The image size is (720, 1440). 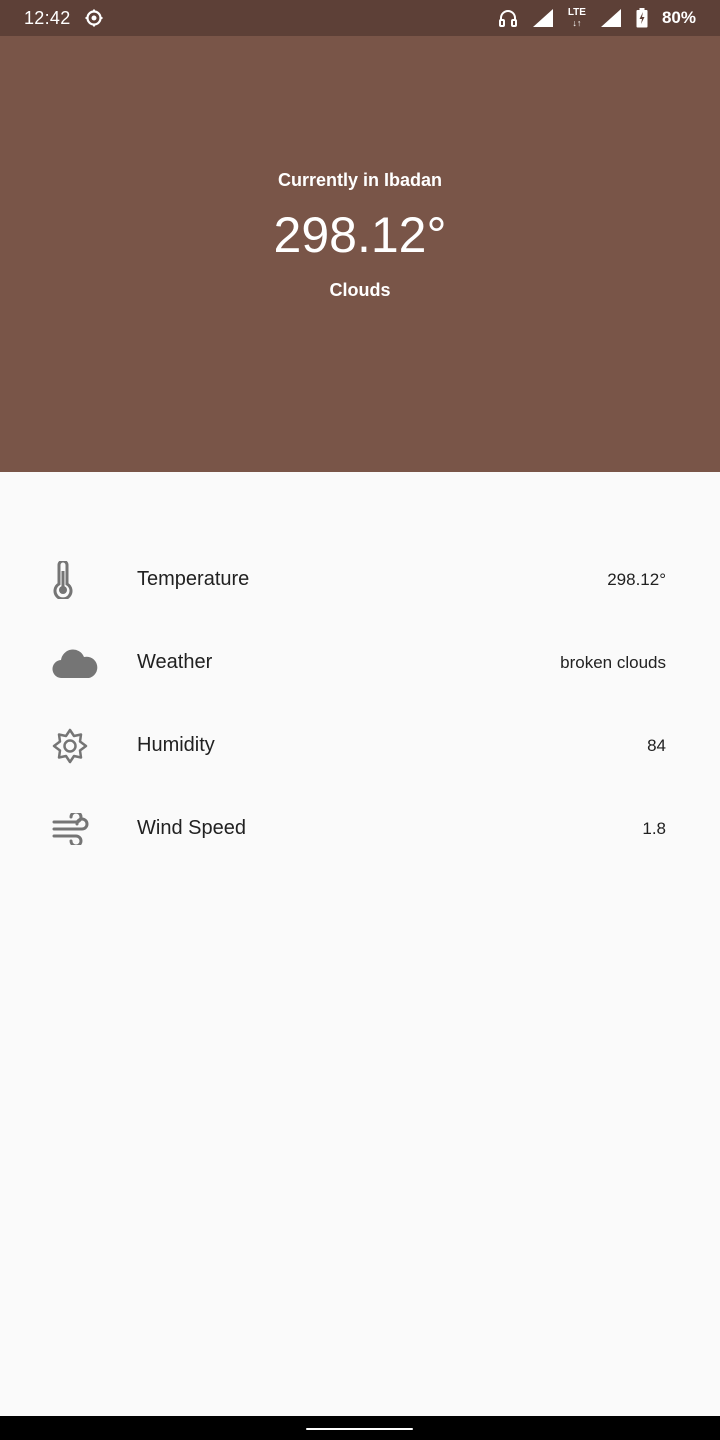 I want to click on row-value: 1.8, so click(x=654, y=828).